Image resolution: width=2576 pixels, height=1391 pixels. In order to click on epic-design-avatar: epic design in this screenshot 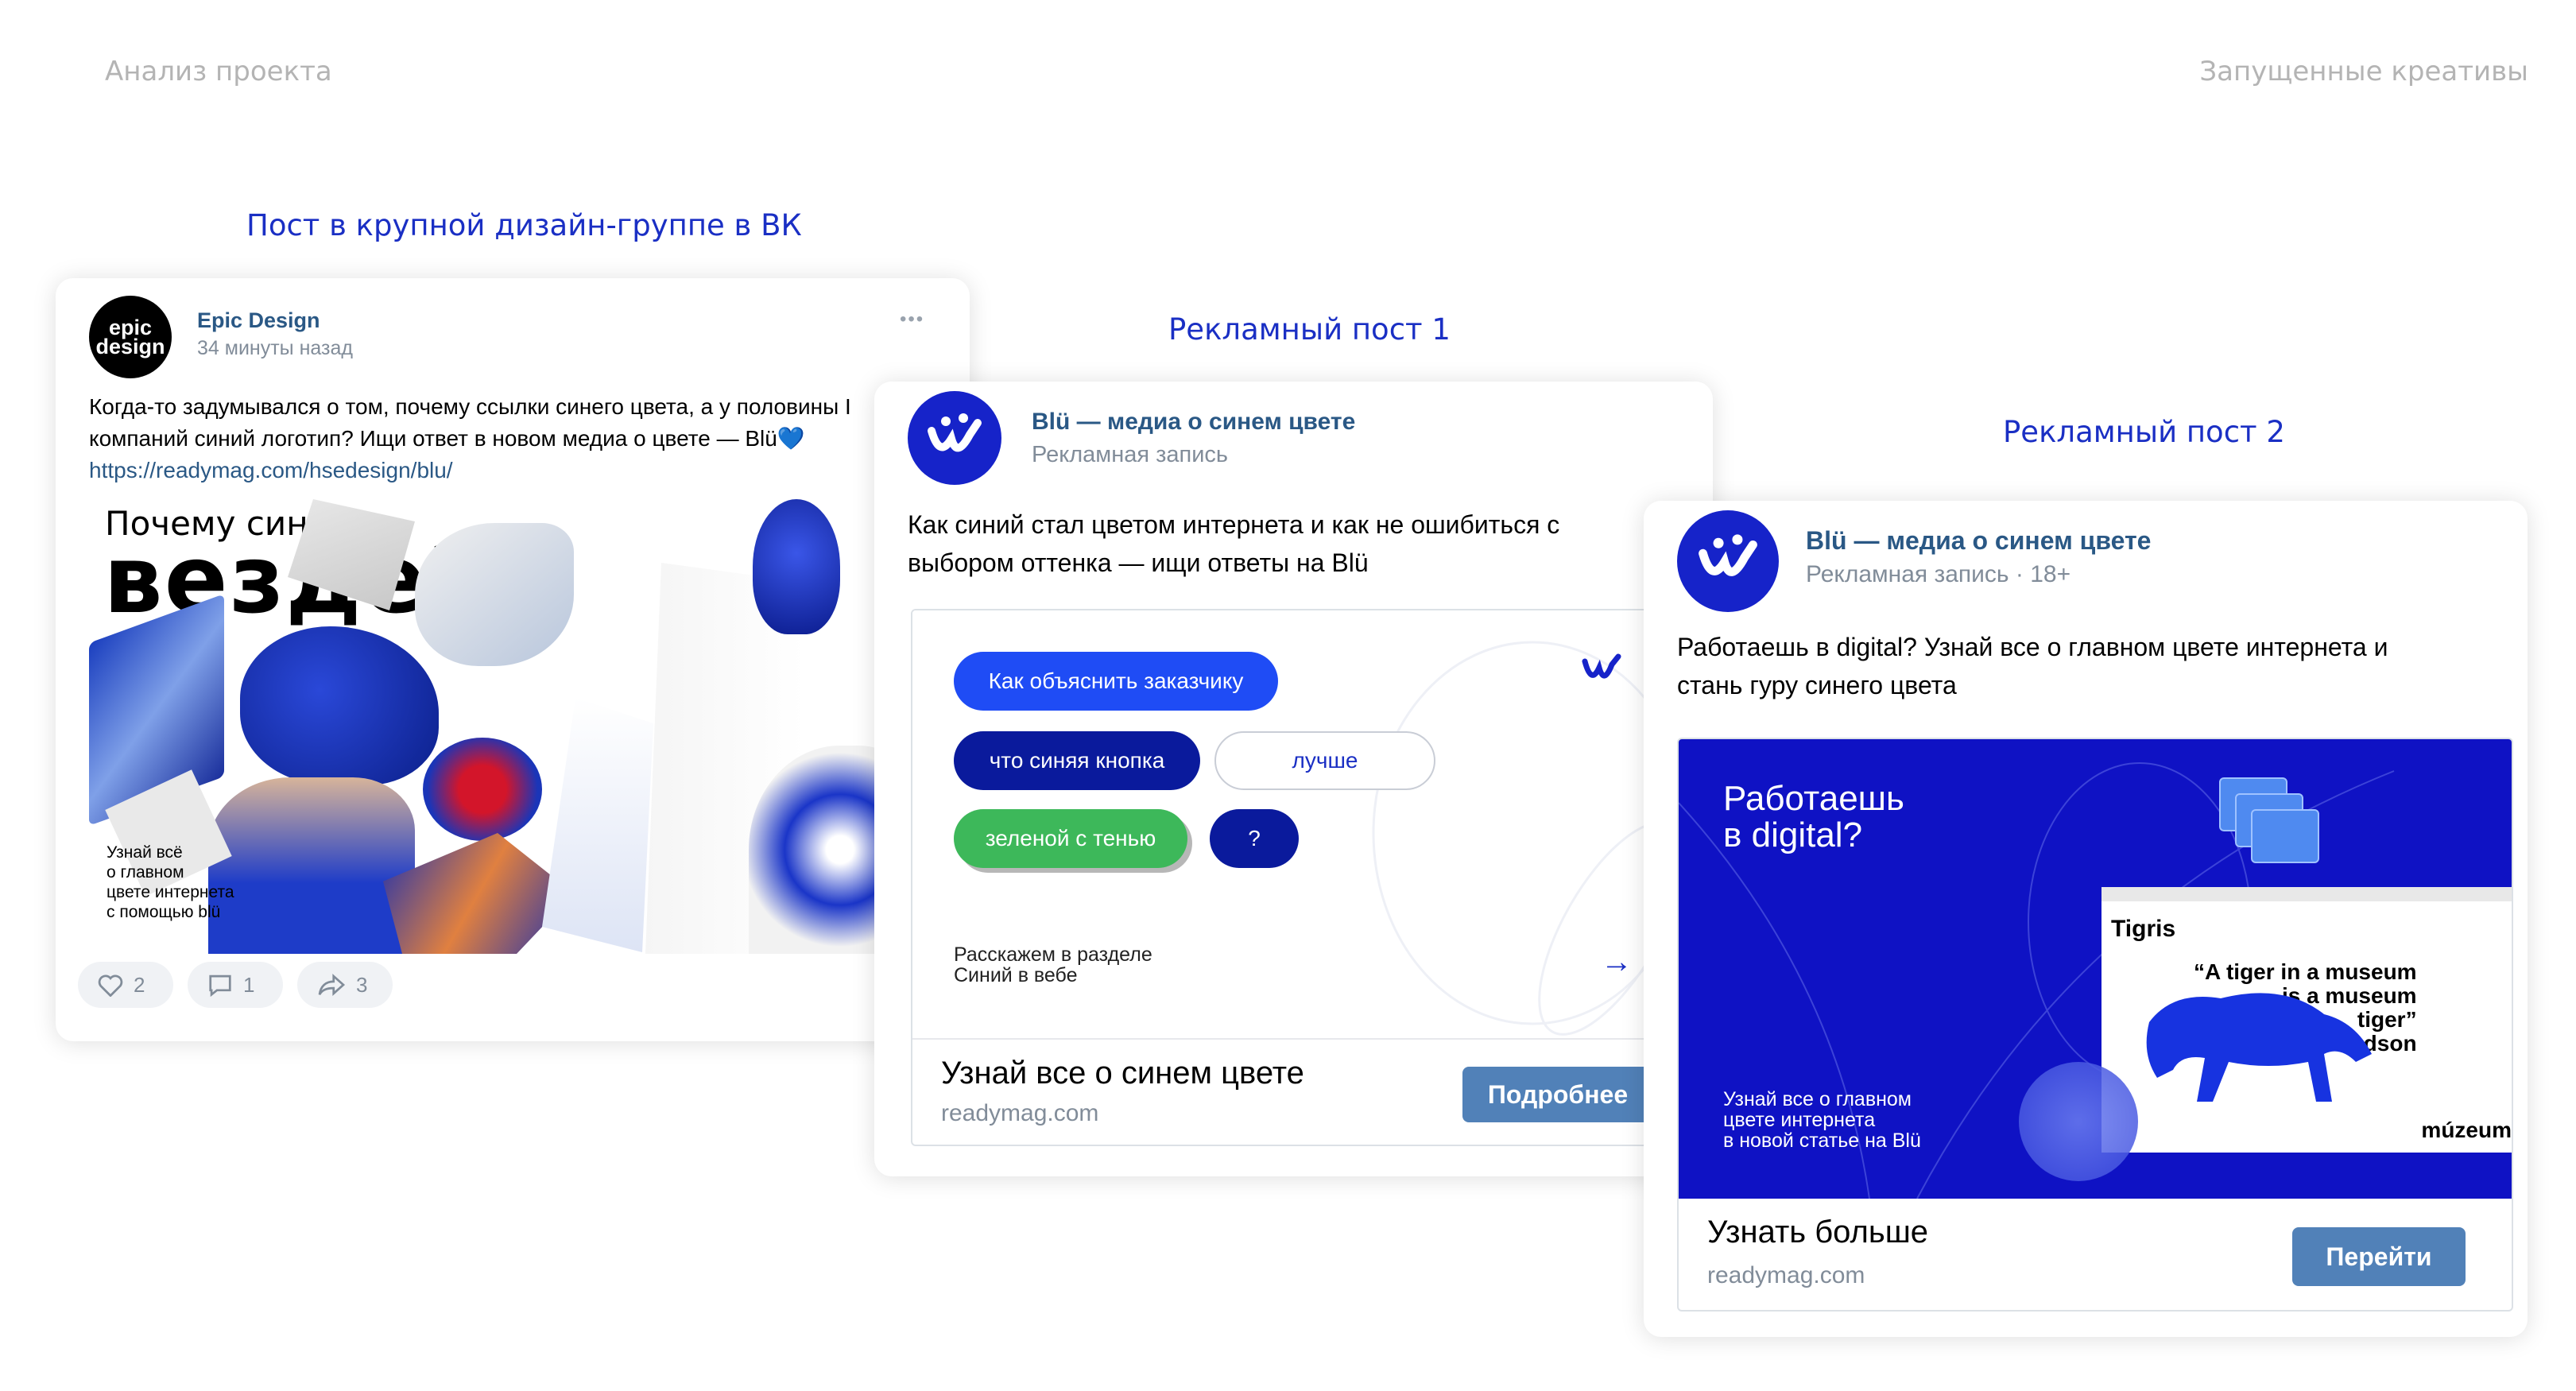, I will do `click(130, 337)`.